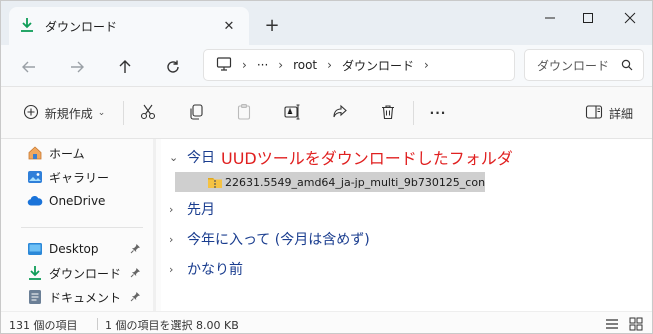 The width and height of the screenshot is (653, 334). I want to click on close-window-button, so click(630, 18).